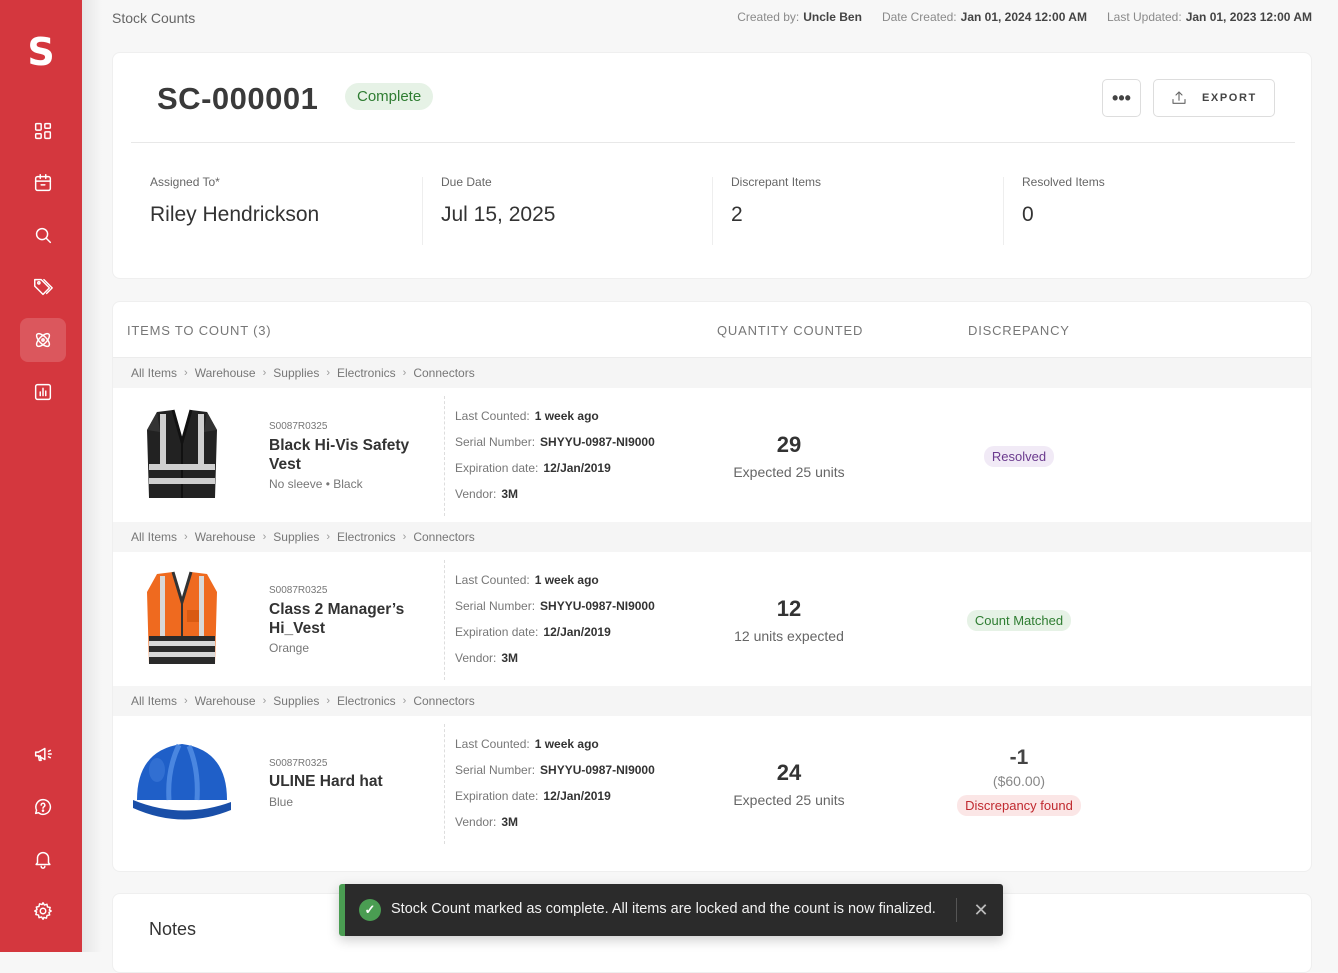  Describe the element at coordinates (476, 494) in the screenshot. I see `detail-label: Vendor:` at that location.